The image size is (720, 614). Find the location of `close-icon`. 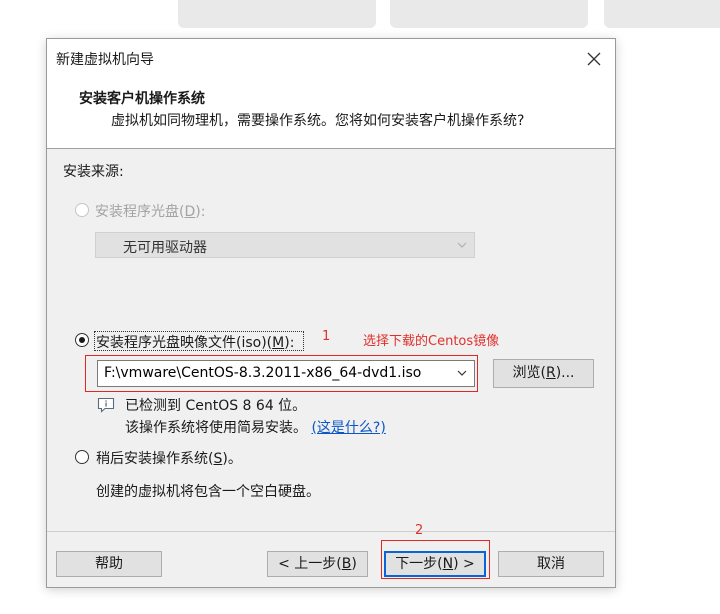

close-icon is located at coordinates (594, 59).